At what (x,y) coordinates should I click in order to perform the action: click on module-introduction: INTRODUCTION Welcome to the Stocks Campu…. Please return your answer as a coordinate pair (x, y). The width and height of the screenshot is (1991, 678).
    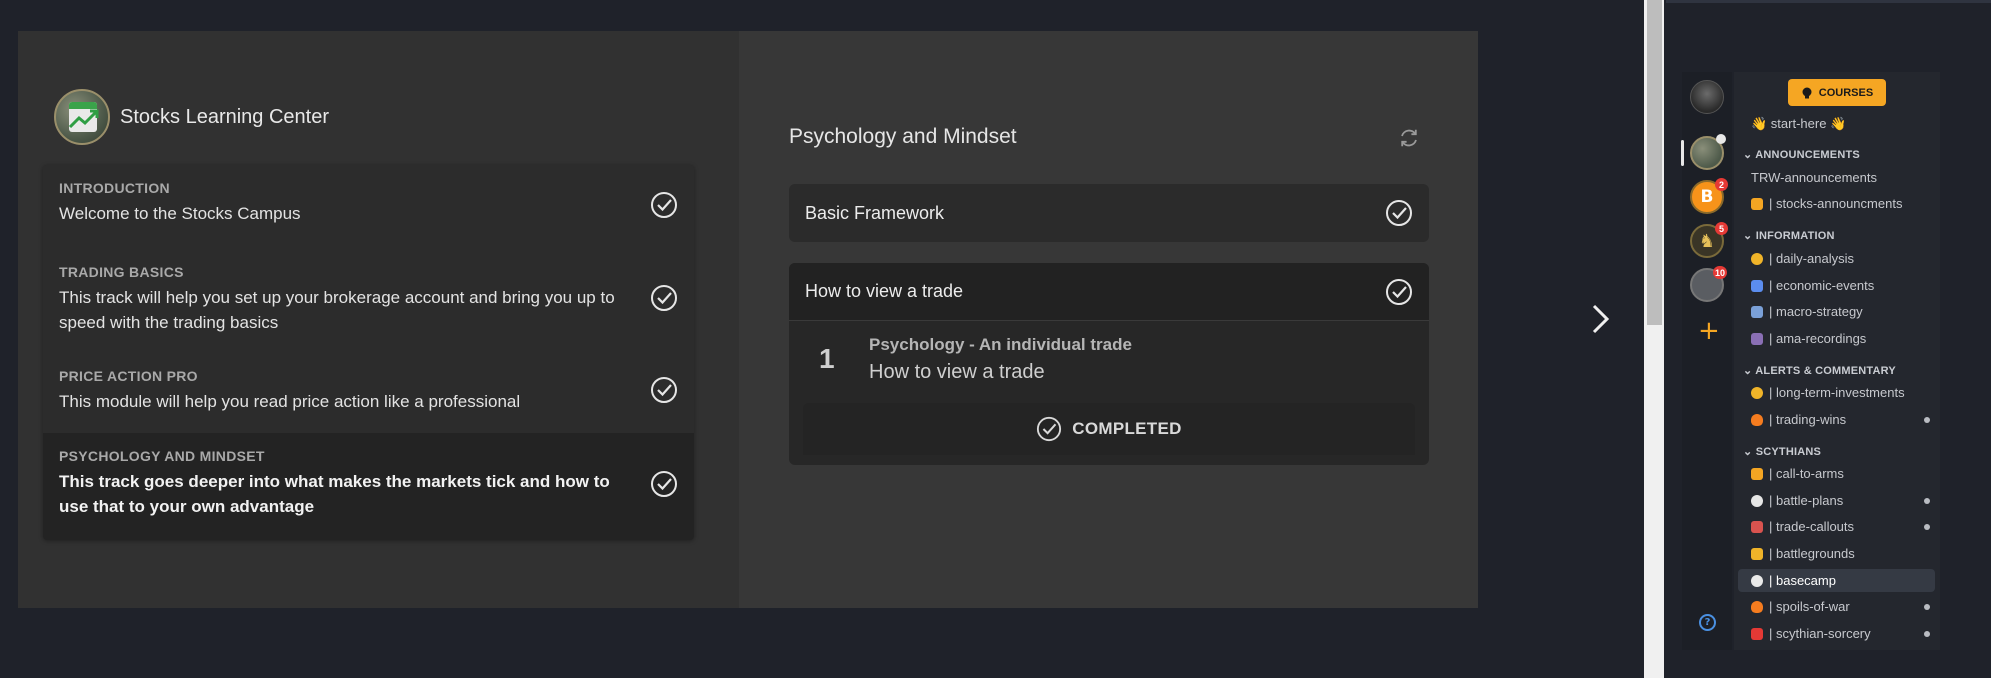
    Looking at the image, I should click on (368, 207).